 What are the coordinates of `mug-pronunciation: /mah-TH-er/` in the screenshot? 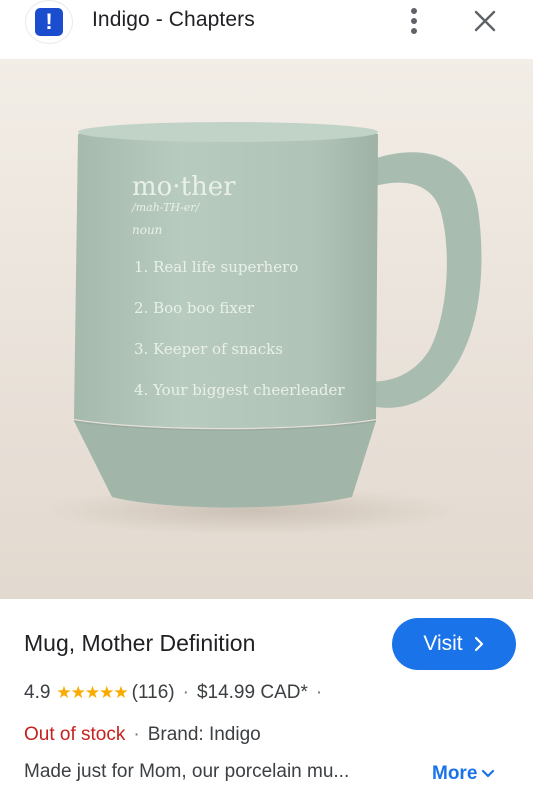 It's located at (166, 207).